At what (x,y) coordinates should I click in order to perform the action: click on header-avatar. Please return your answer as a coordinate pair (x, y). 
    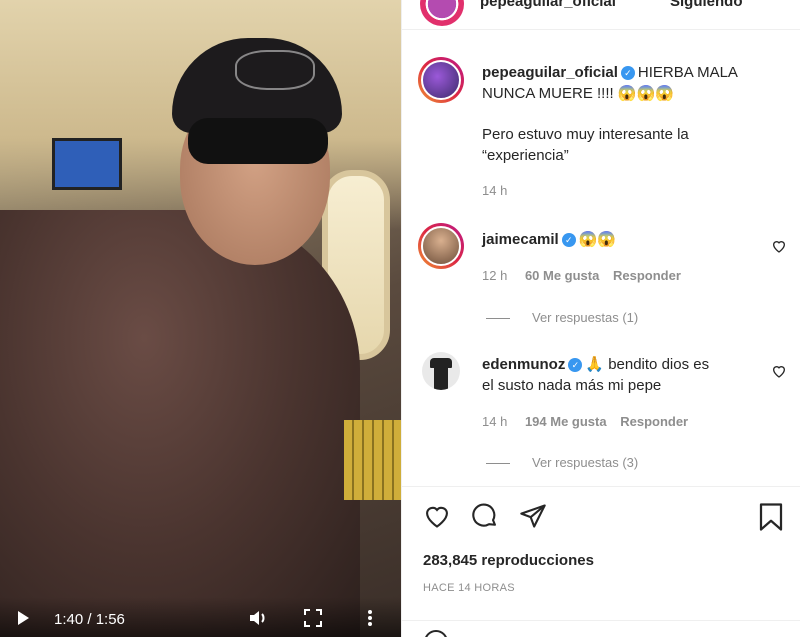
    Looking at the image, I should click on (442, 13).